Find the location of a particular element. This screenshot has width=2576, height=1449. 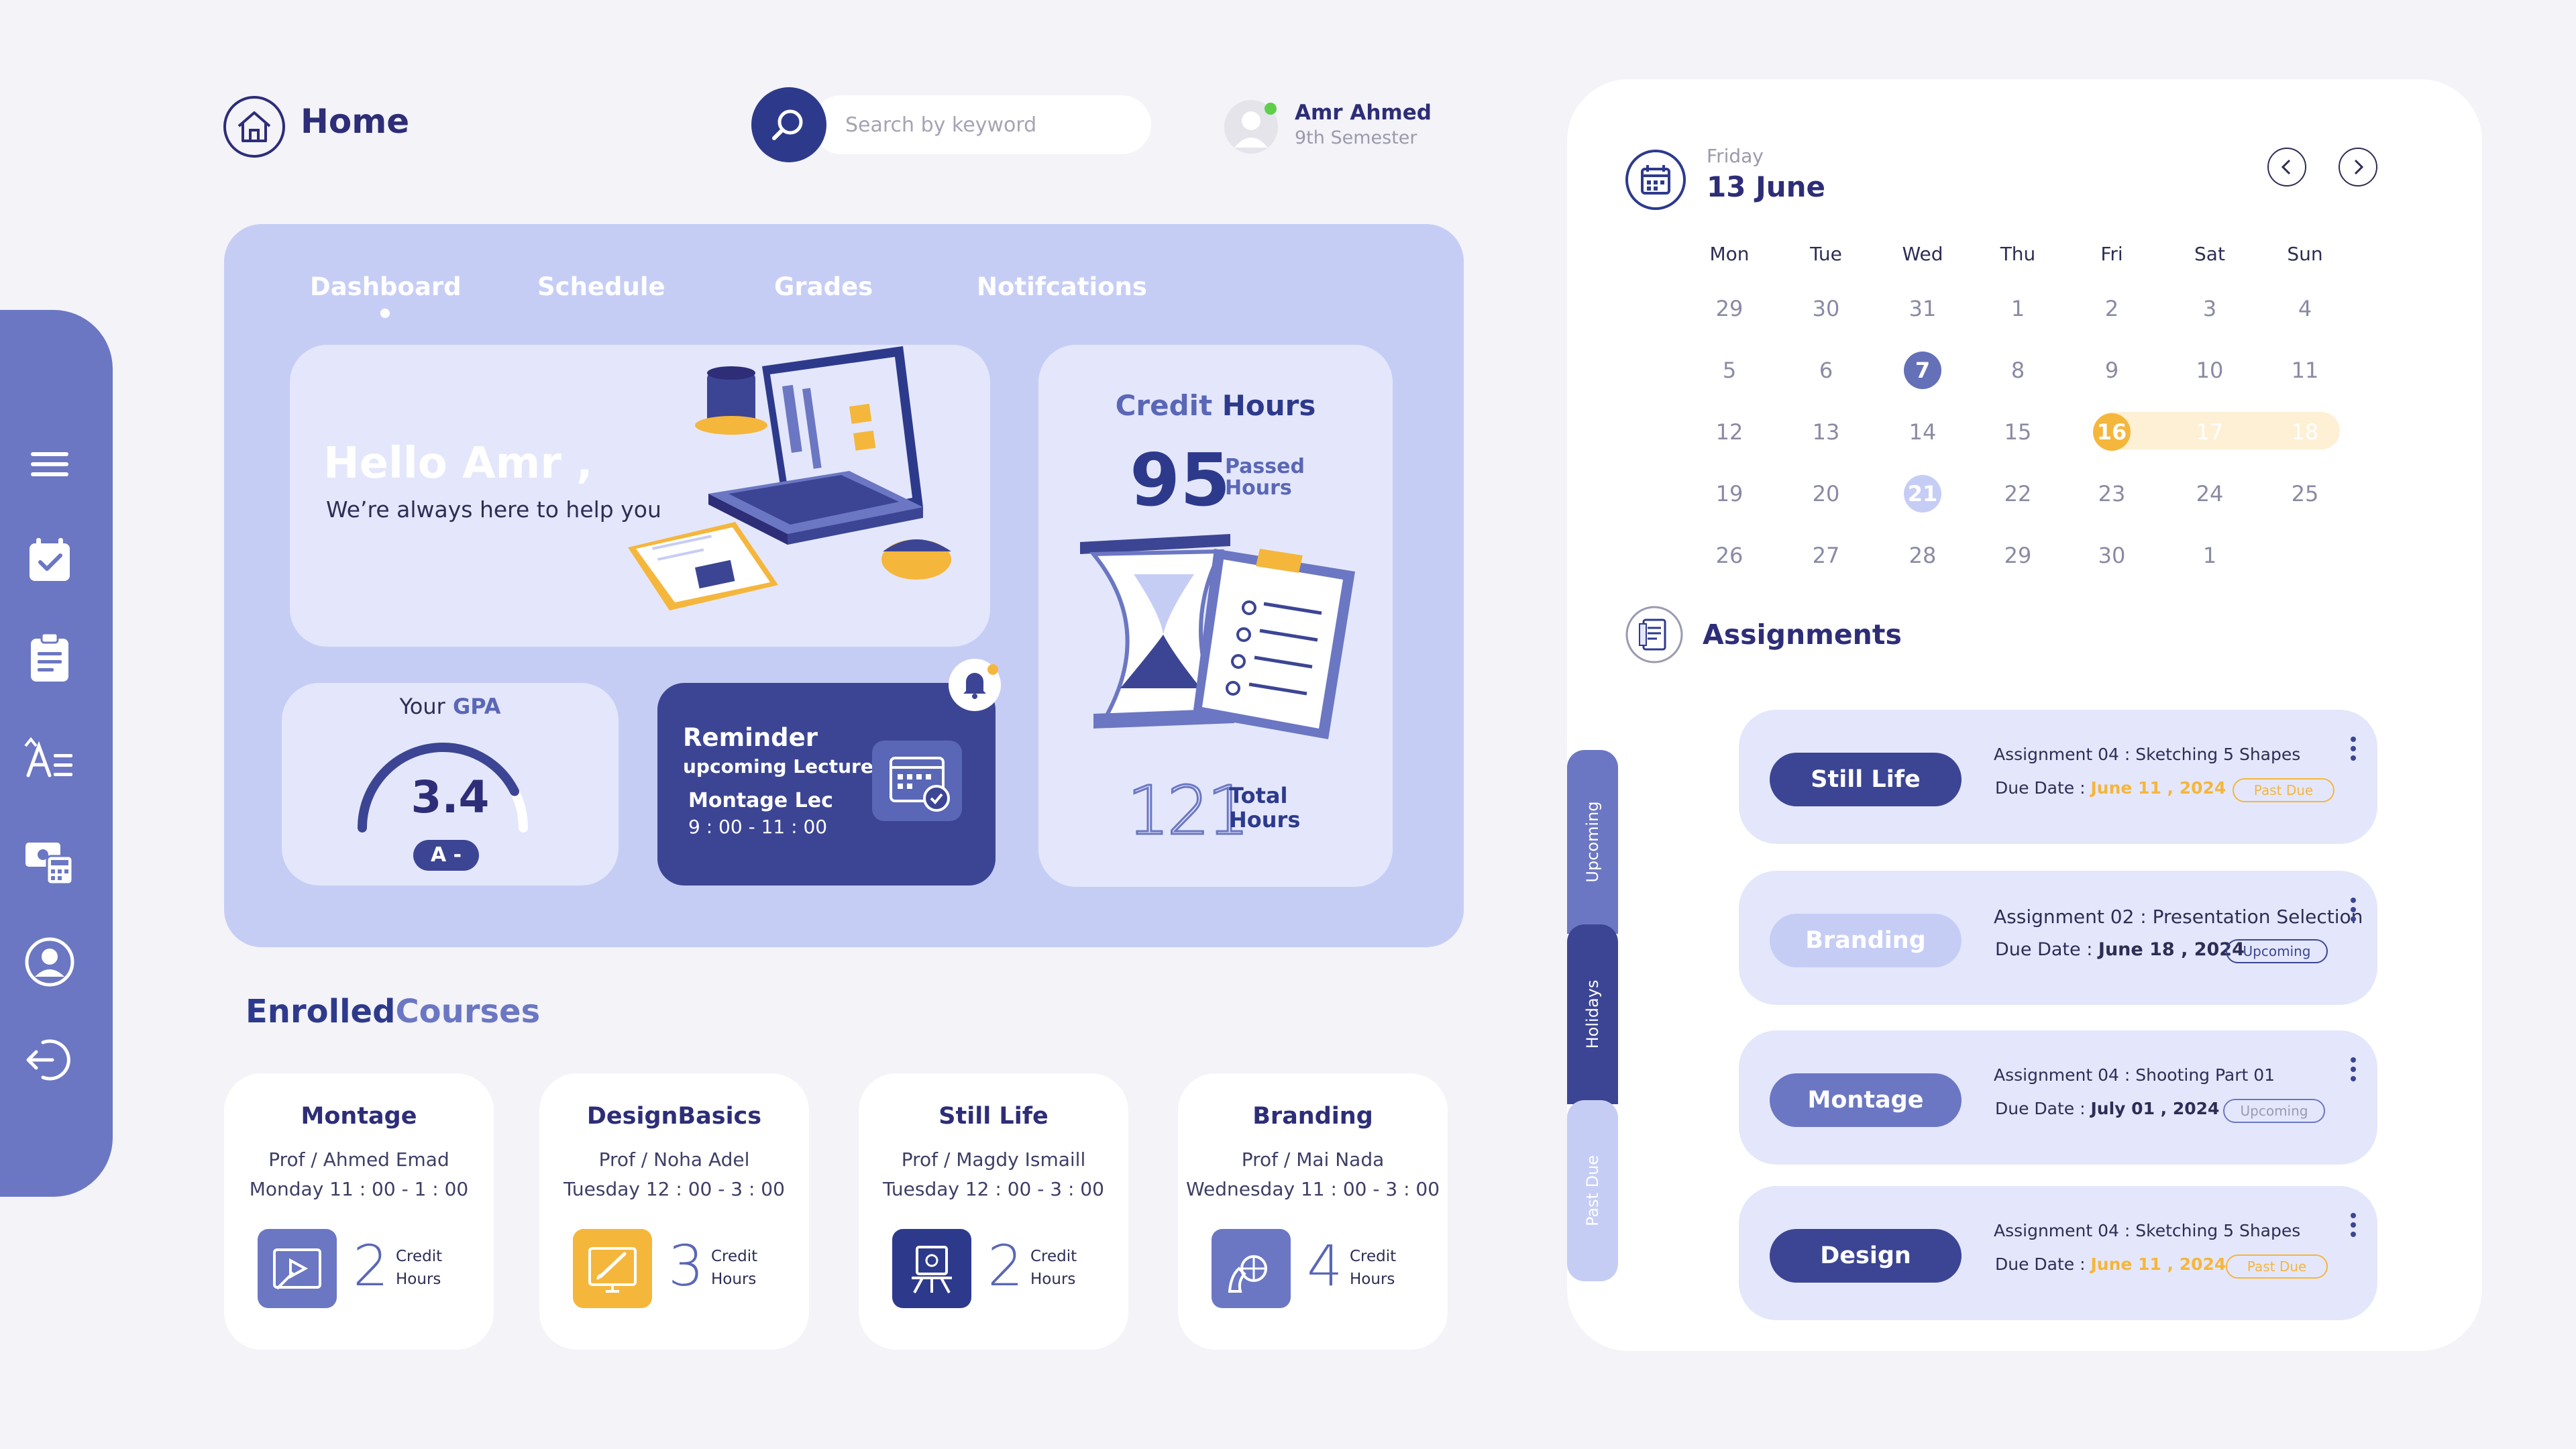

due-label: Due Date : is located at coordinates (2040, 1264).